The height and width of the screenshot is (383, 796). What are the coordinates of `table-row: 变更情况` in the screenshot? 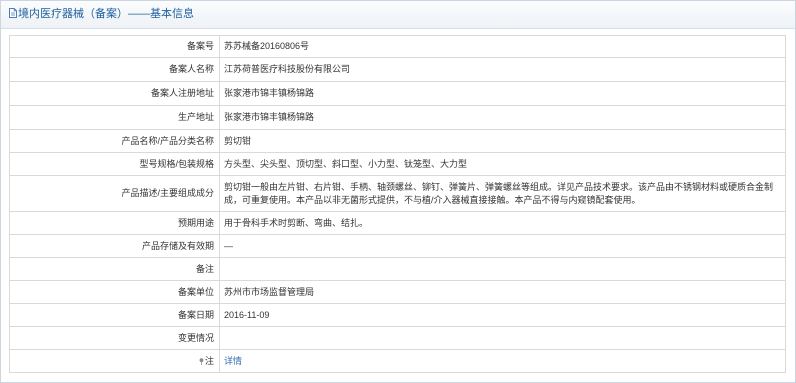 It's located at (397, 338).